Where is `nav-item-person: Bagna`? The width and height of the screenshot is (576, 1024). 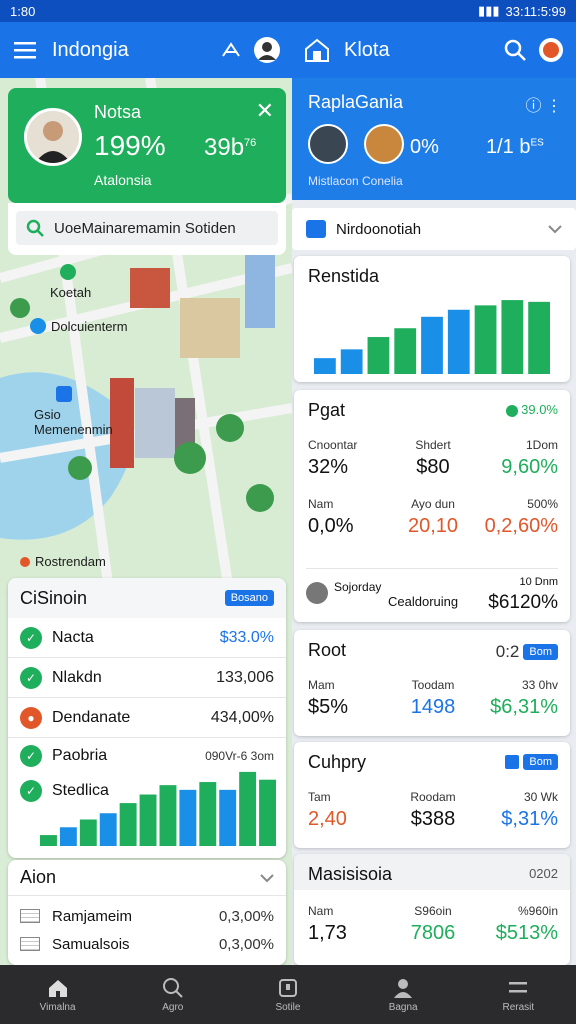
nav-item-person: Bagna is located at coordinates (403, 994).